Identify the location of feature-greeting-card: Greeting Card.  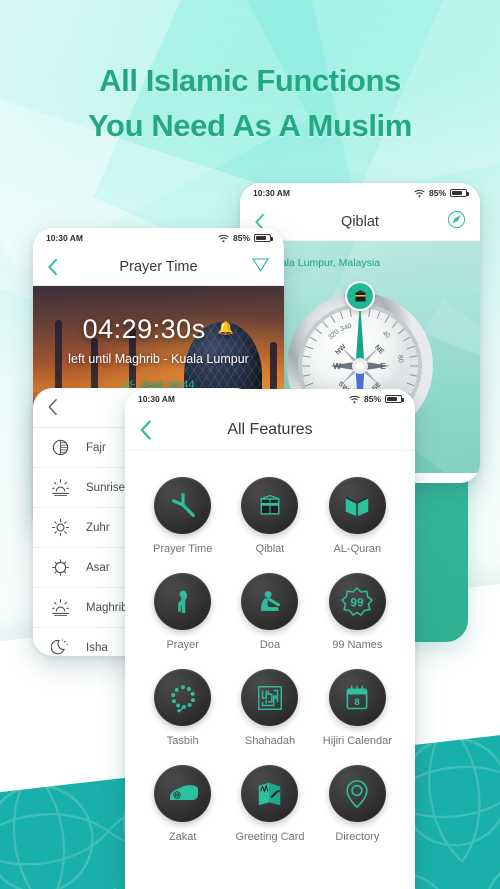
(269, 803).